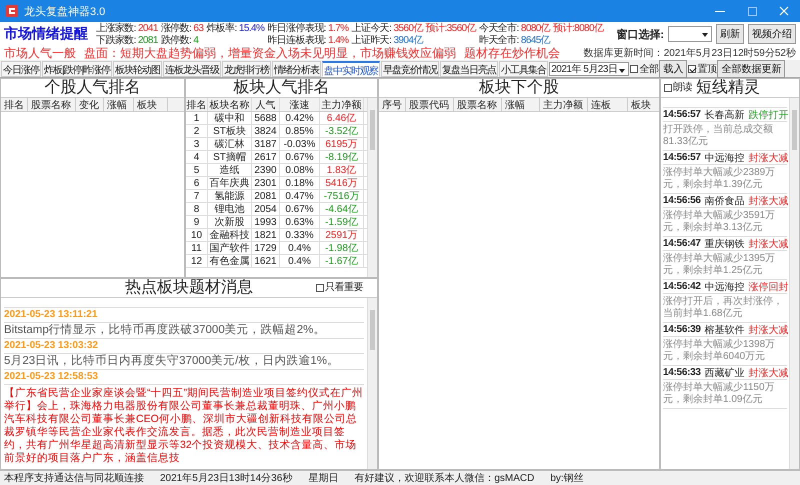 The height and width of the screenshot is (485, 800). Describe the element at coordinates (387, 28) in the screenshot. I see `market-stat: 上证今天: 3560亿` at that location.